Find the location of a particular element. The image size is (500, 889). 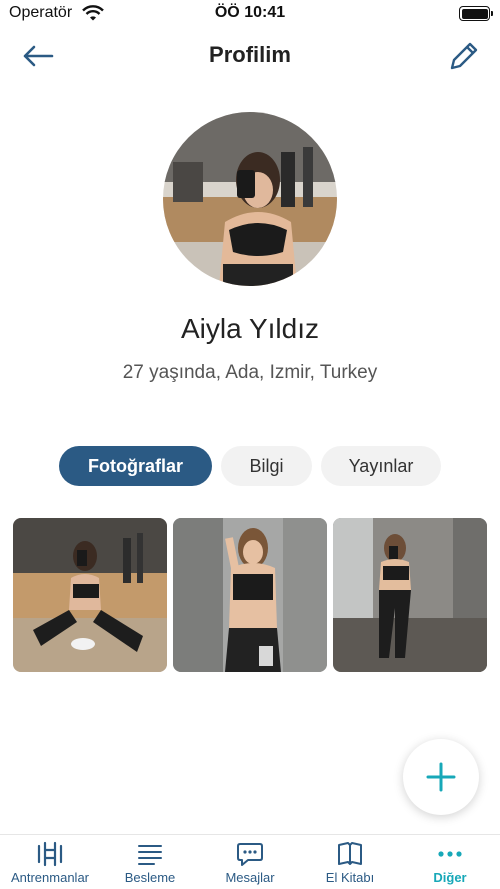

dumbbell-icon is located at coordinates (50, 854).